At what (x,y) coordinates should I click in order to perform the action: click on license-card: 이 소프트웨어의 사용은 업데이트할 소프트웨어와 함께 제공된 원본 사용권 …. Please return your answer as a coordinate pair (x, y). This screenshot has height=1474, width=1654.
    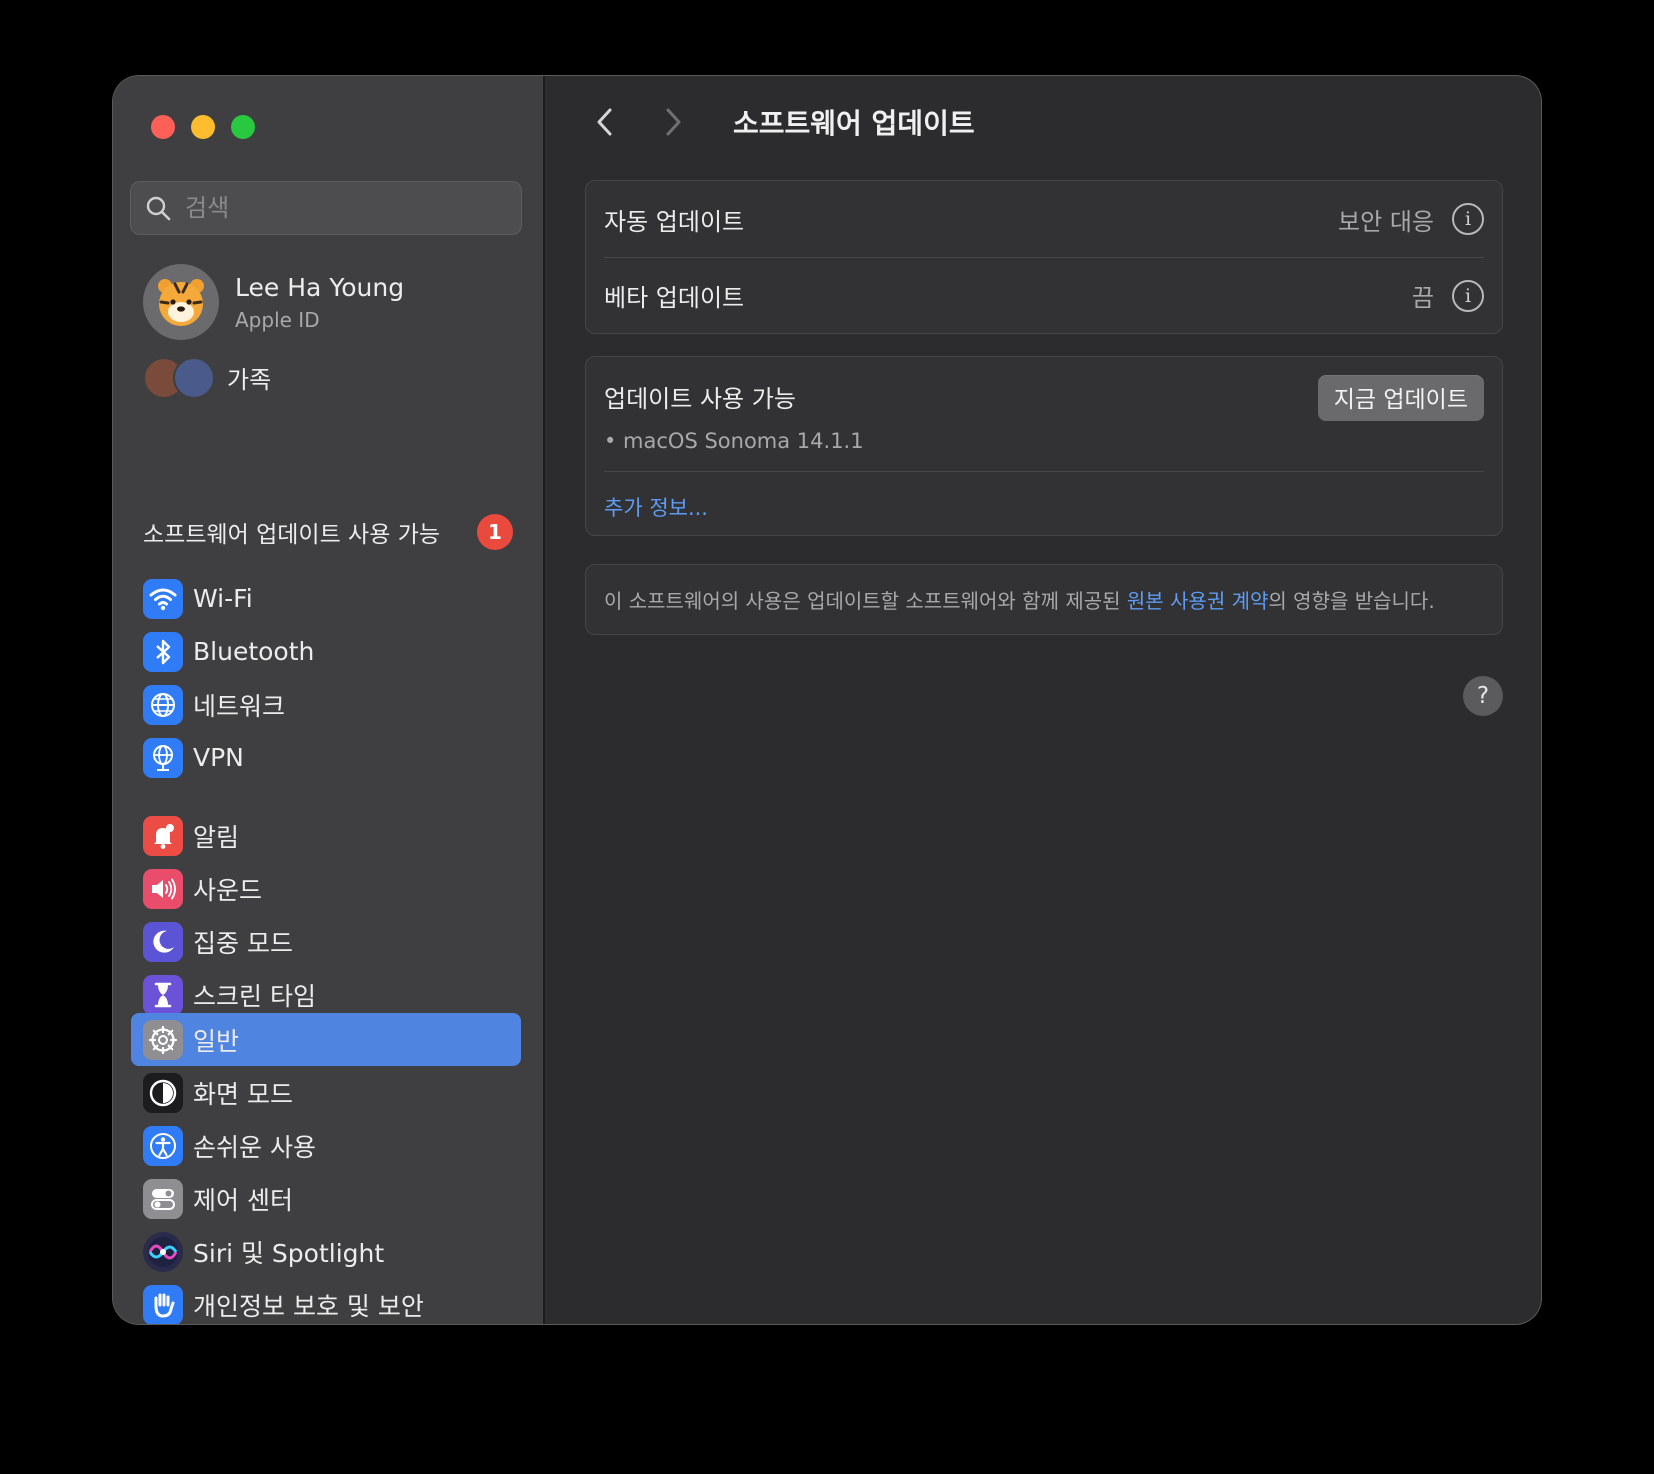
    Looking at the image, I should click on (1044, 599).